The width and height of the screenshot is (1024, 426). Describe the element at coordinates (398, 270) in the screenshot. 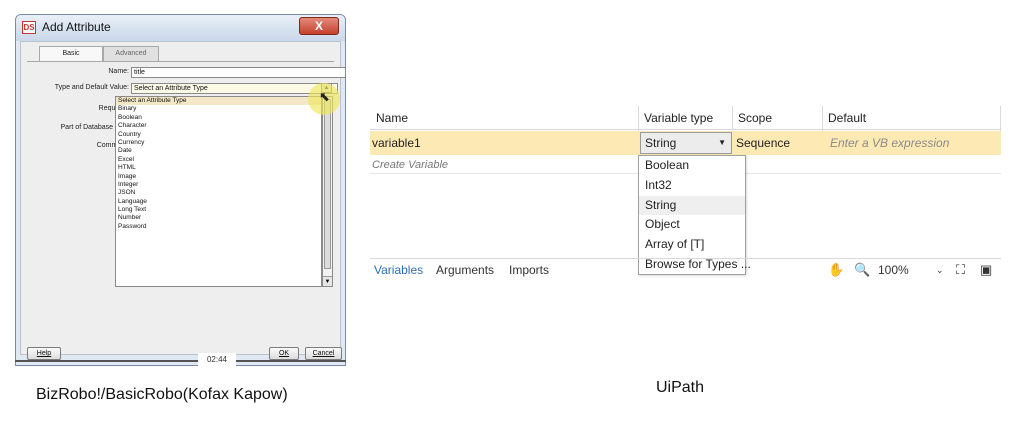

I see `tab-variables: Variables` at that location.